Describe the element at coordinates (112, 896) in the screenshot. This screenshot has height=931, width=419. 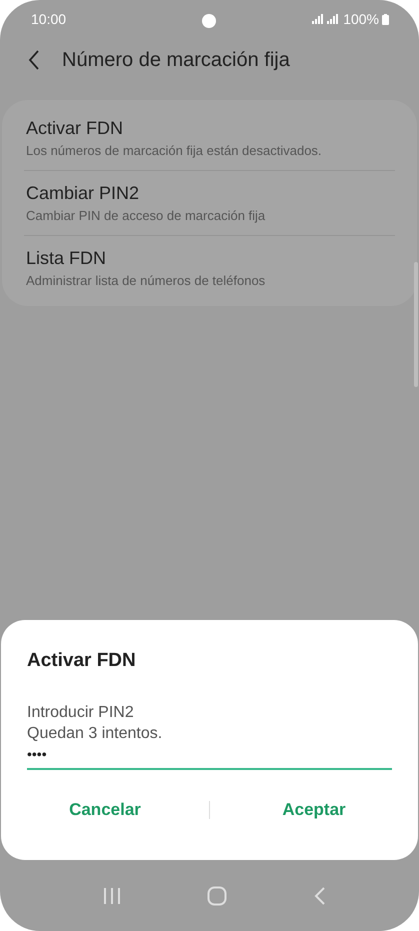
I see `recent-apps-icon` at that location.